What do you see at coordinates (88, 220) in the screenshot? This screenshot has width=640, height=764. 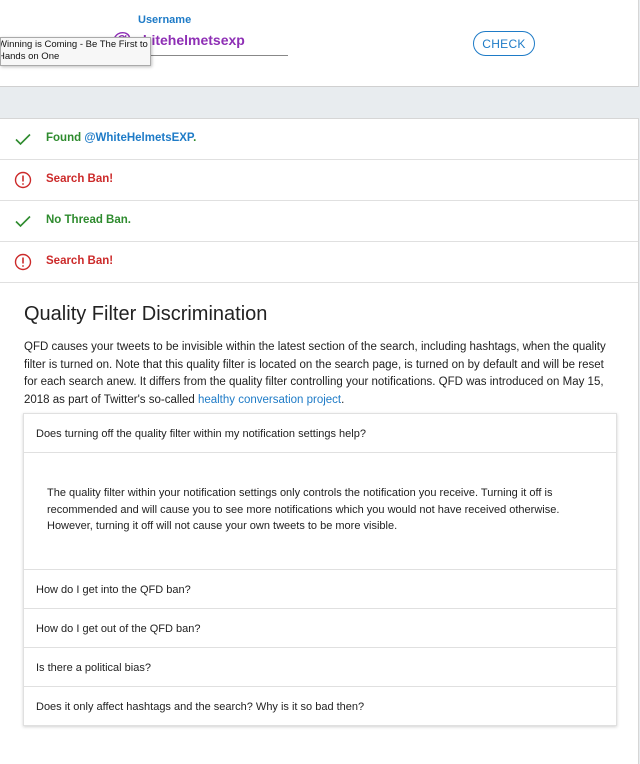 I see `result-text: No Thread Ban.` at bounding box center [88, 220].